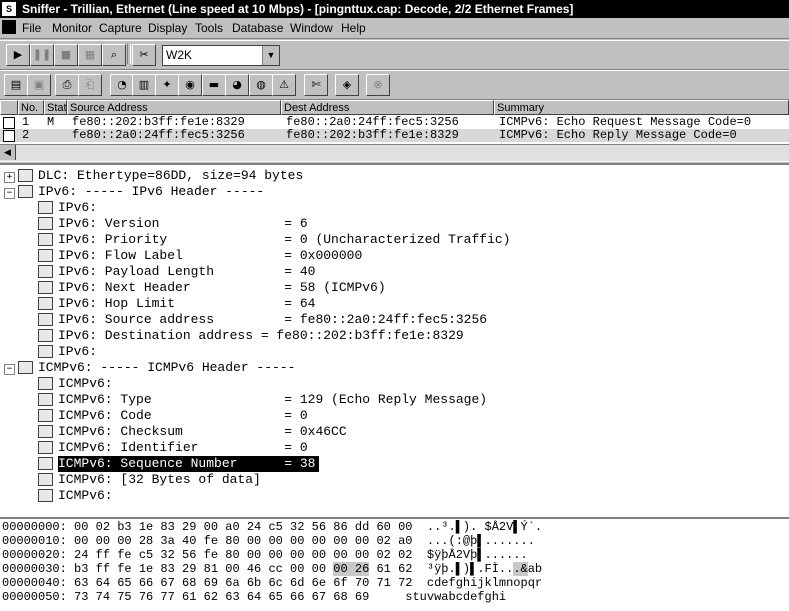 The height and width of the screenshot is (611, 789). Describe the element at coordinates (158, 135) in the screenshot. I see `row-source-address: fe80::2a0:24ff:fec5:3256` at that location.